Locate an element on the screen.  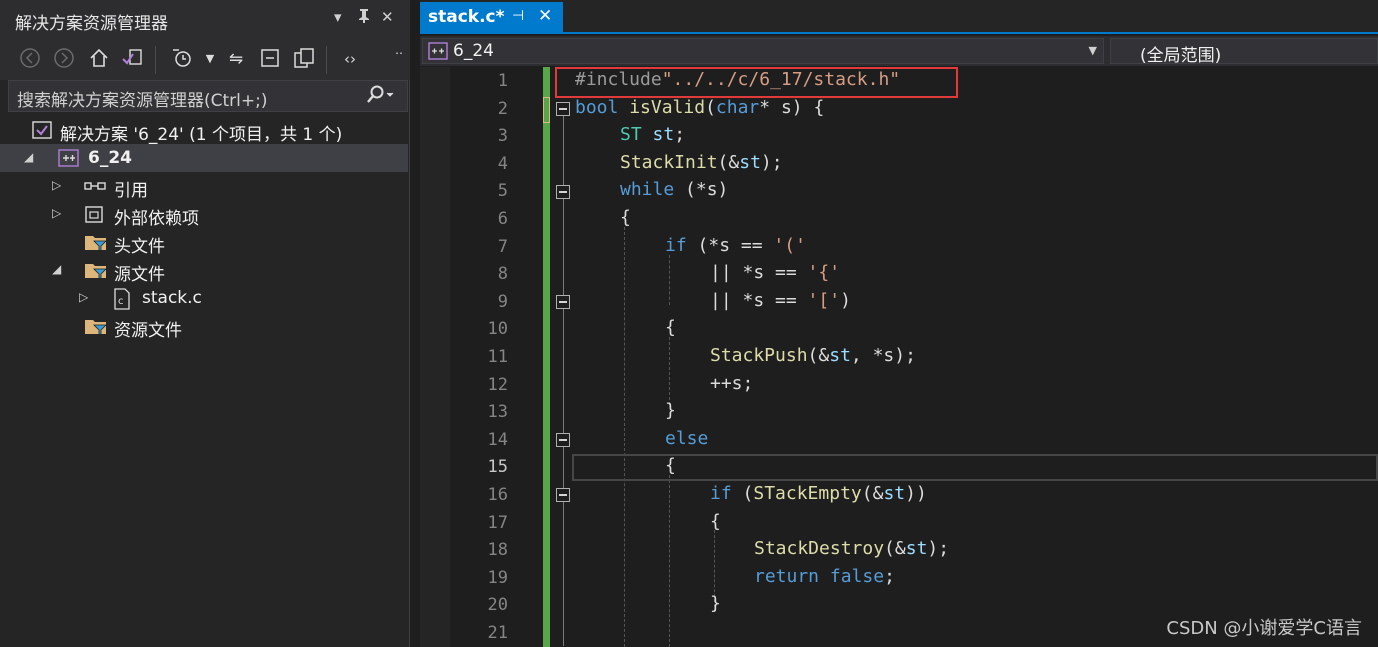
back-icon is located at coordinates (30, 59).